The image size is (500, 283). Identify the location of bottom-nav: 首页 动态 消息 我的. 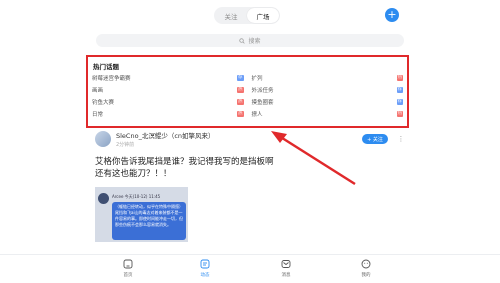
(250, 268).